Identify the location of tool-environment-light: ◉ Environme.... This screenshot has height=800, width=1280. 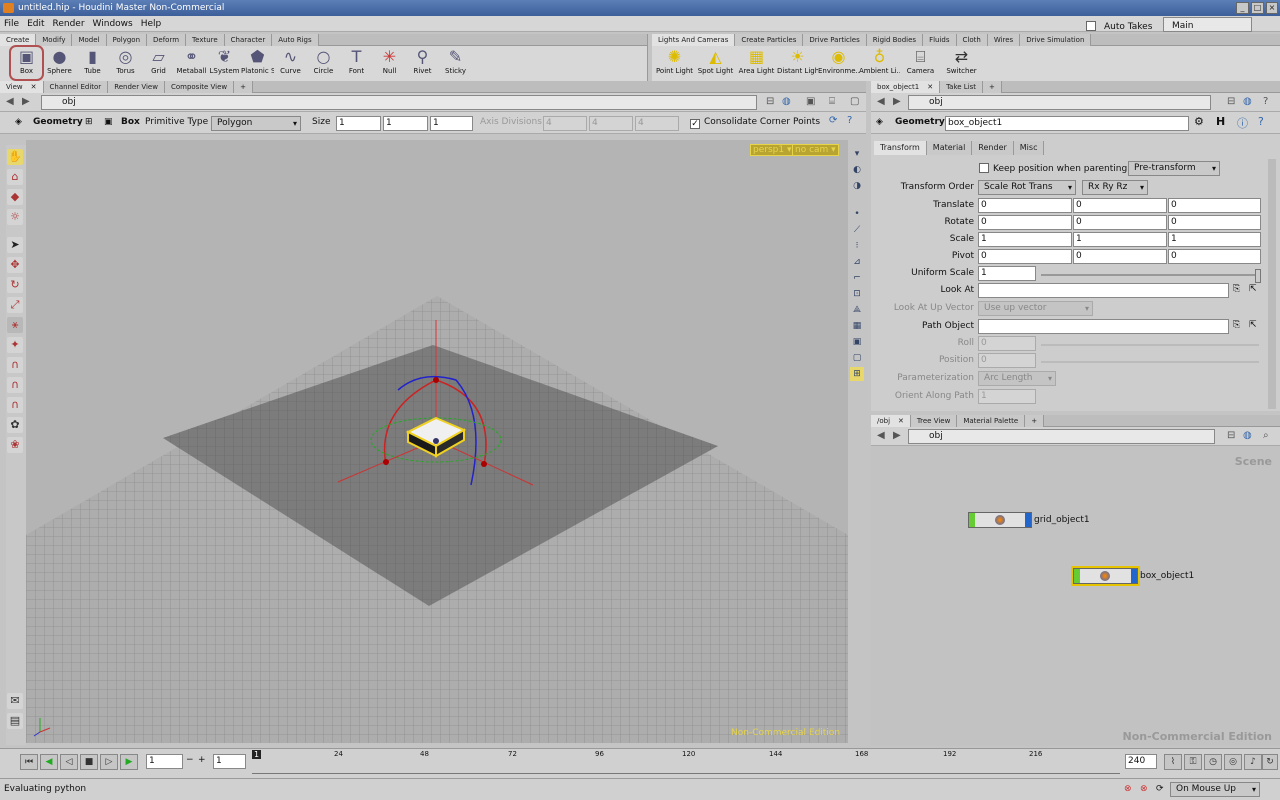
(838, 63).